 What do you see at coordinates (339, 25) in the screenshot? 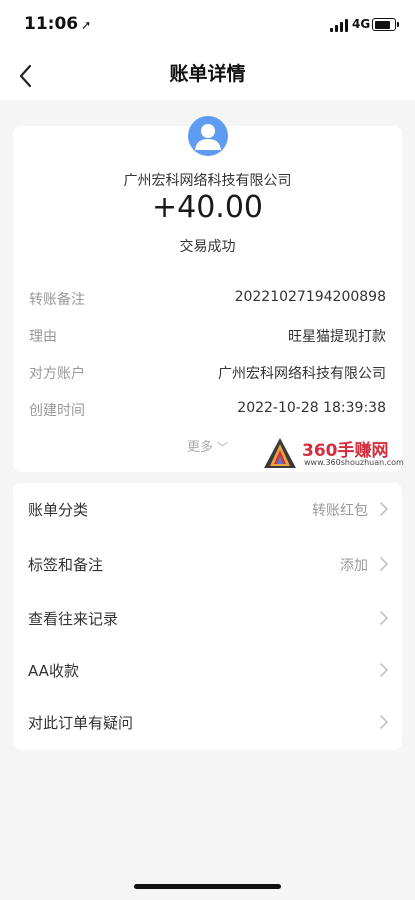
I see `signal-icon` at bounding box center [339, 25].